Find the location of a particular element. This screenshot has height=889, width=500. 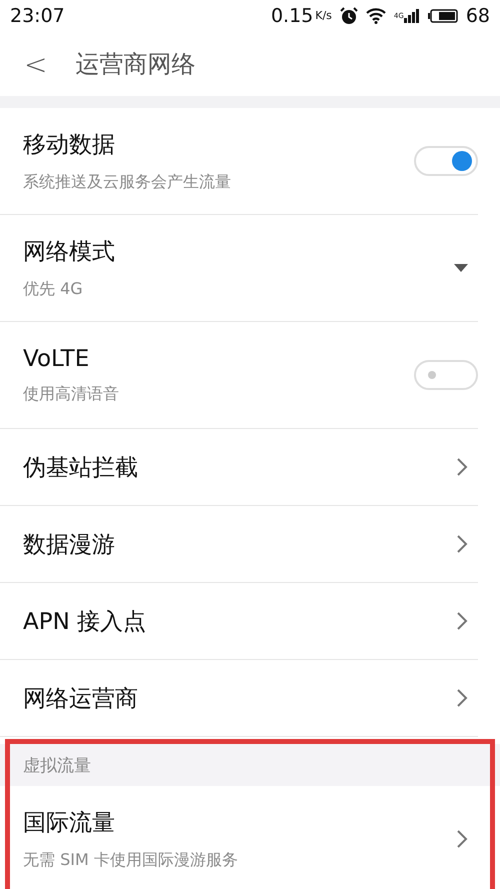

row-title: 网络运营商 is located at coordinates (81, 699).